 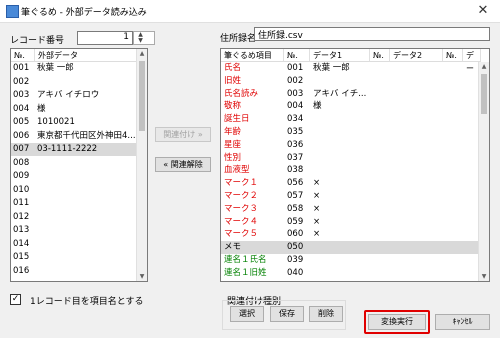 What do you see at coordinates (21, 189) in the screenshot?
I see `row-no: 010` at bounding box center [21, 189].